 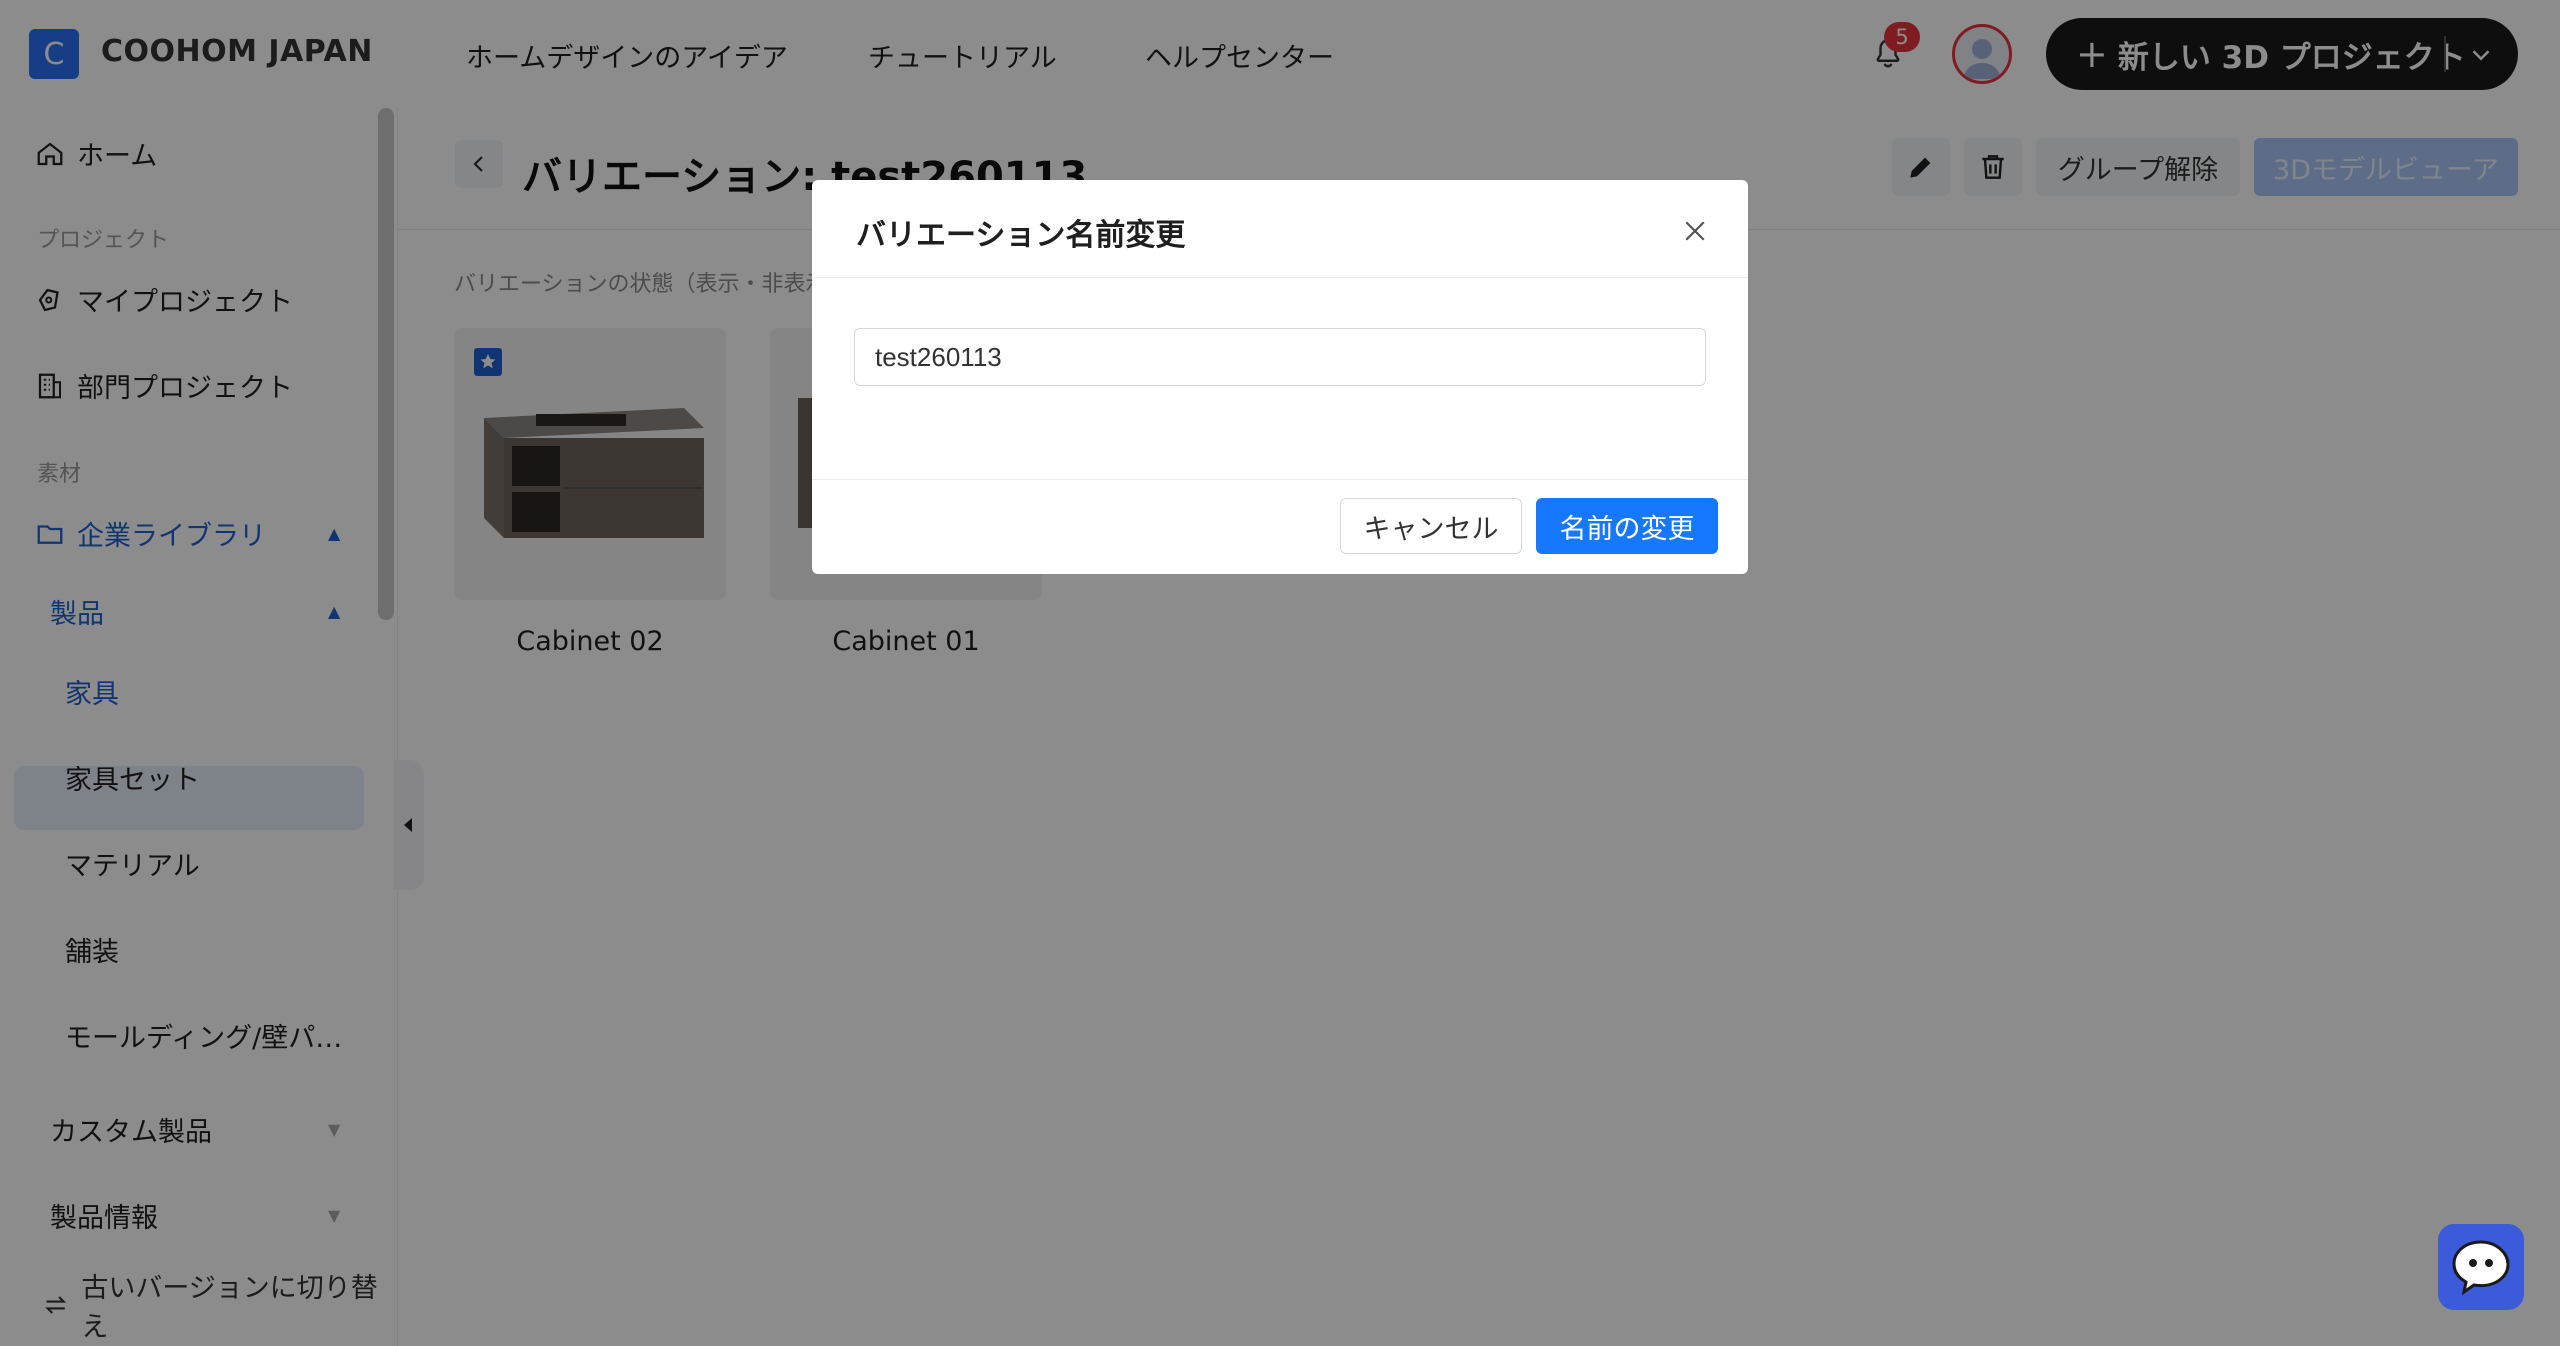 I want to click on chat-icon, so click(x=2481, y=1268).